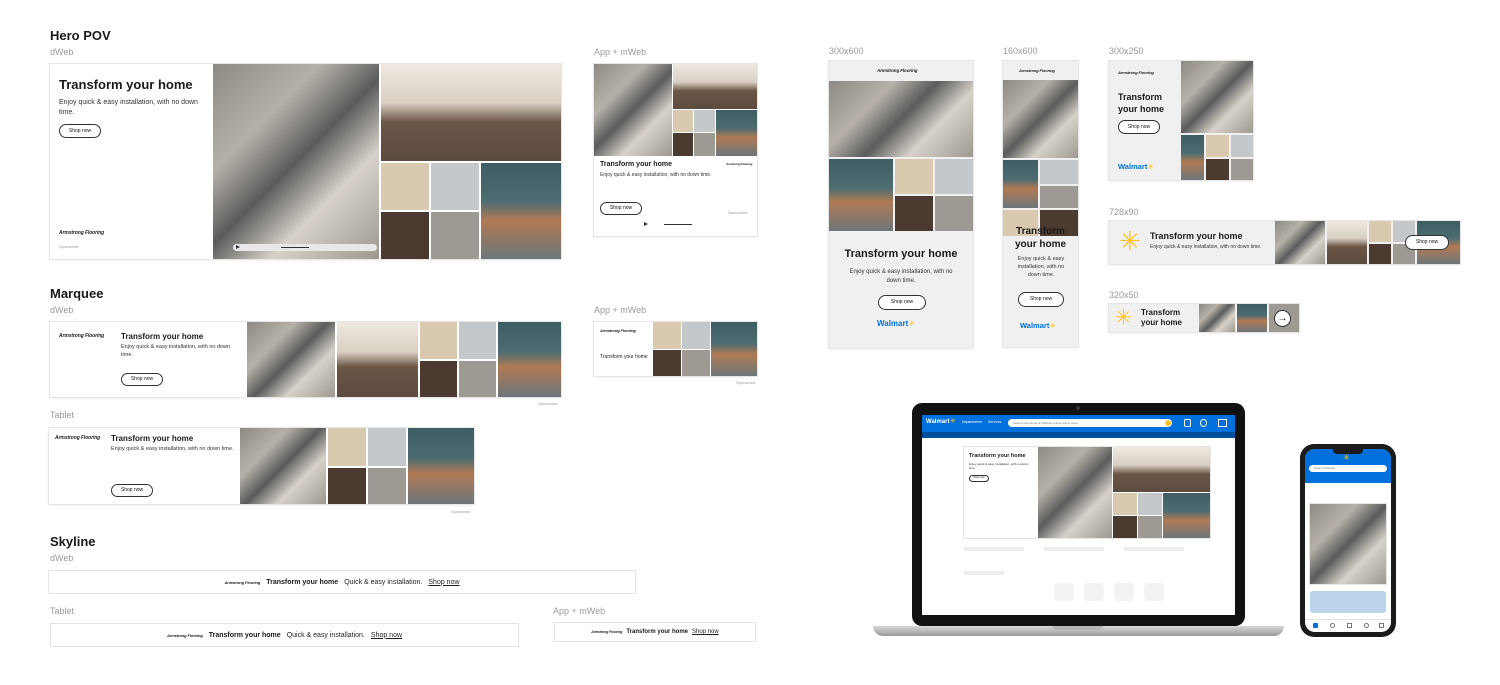 This screenshot has height=685, width=1500. Describe the element at coordinates (607, 632) in the screenshot. I see `skyline-mweb-brand: Armstrong Flooring` at that location.